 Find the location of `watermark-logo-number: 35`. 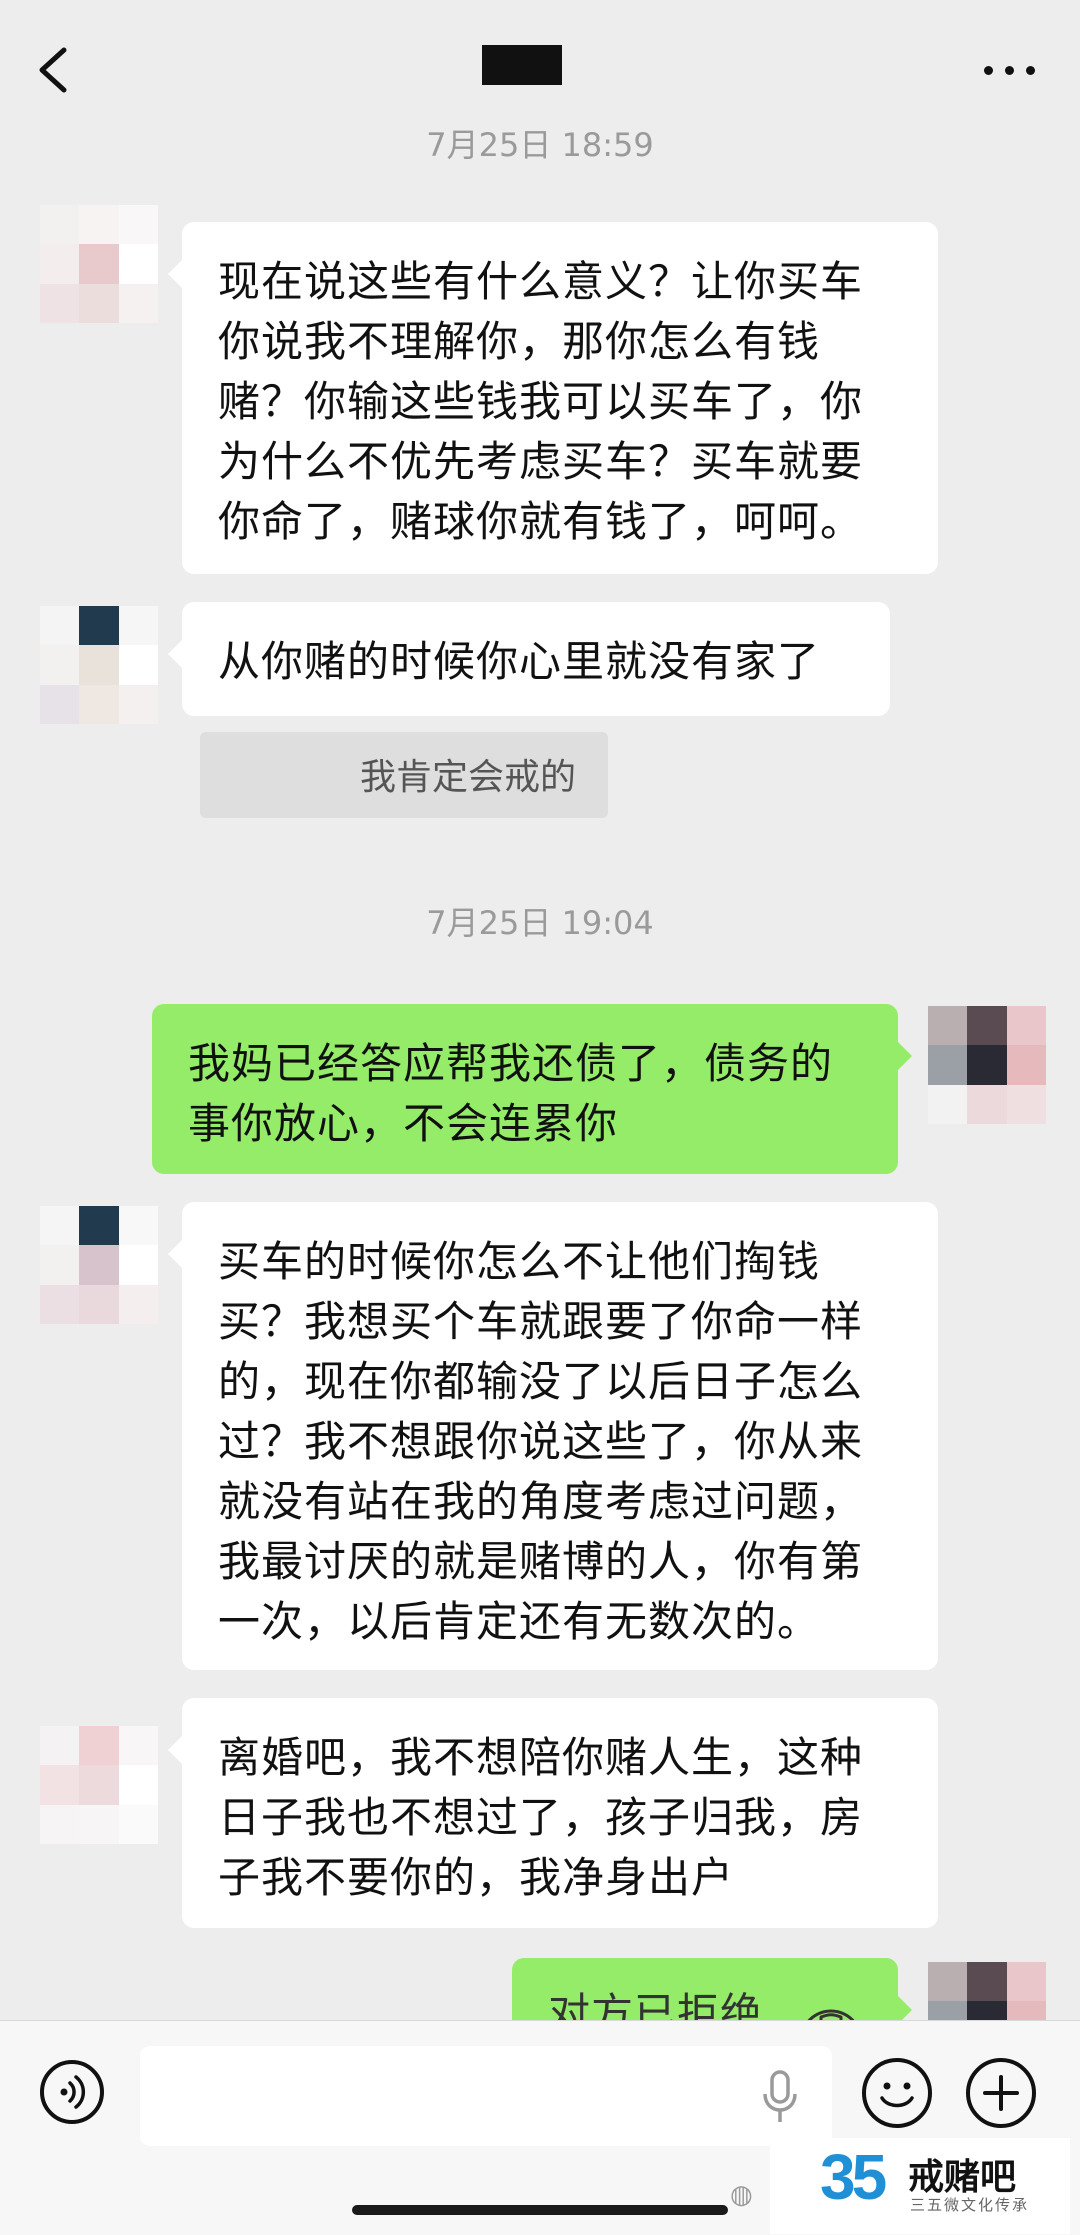

watermark-logo-number: 35 is located at coordinates (853, 2177).